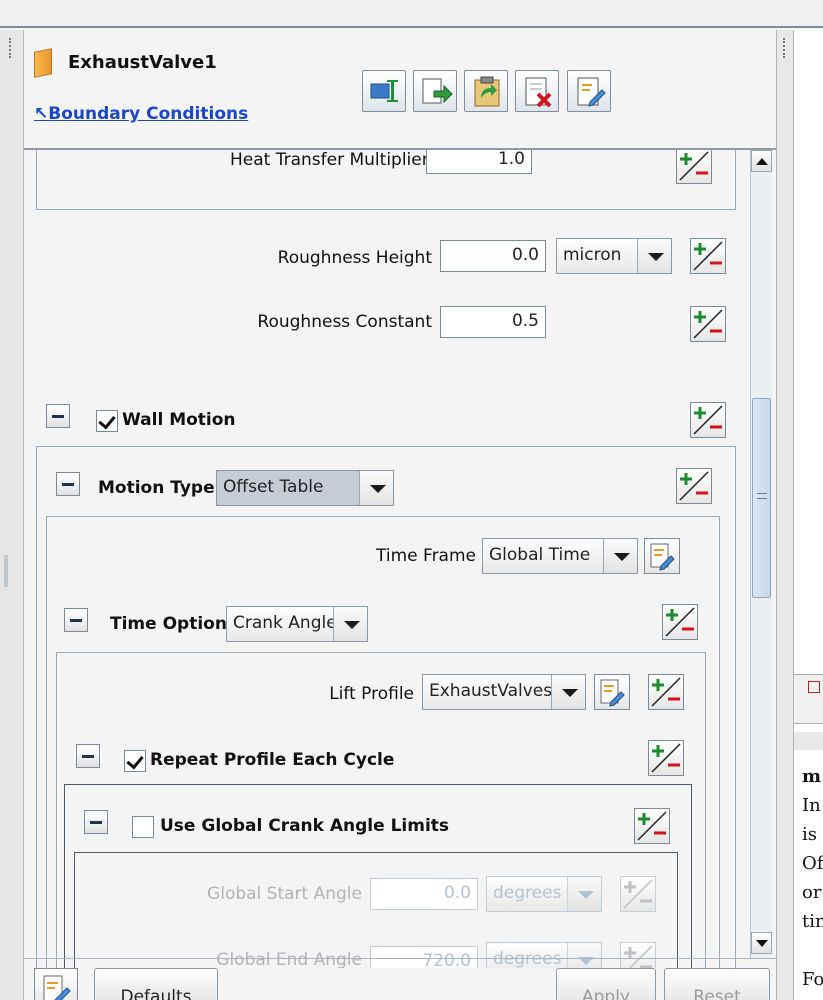 Image resolution: width=823 pixels, height=1000 pixels. Describe the element at coordinates (142, 62) in the screenshot. I see `object-title: ExhaustValve1` at that location.